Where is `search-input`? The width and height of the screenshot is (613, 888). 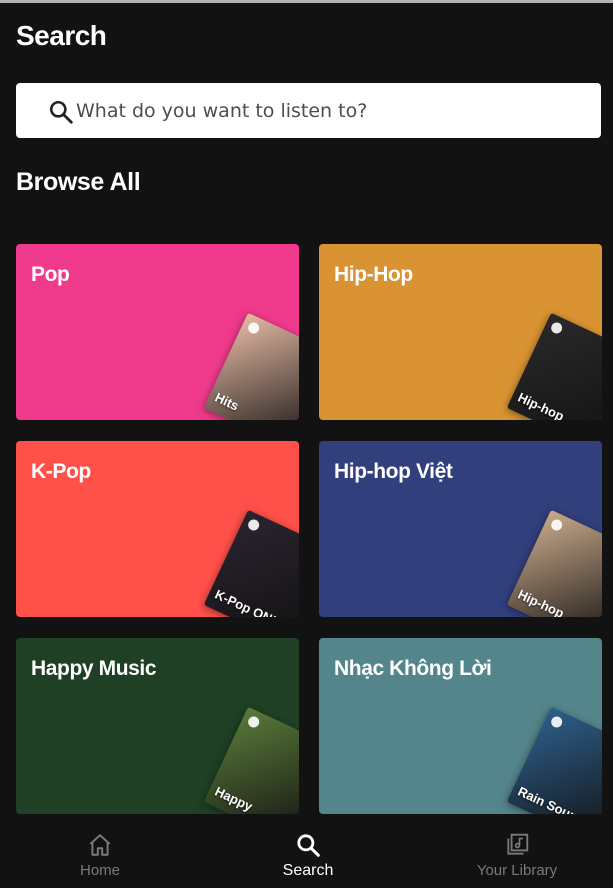
search-input is located at coordinates (331, 111).